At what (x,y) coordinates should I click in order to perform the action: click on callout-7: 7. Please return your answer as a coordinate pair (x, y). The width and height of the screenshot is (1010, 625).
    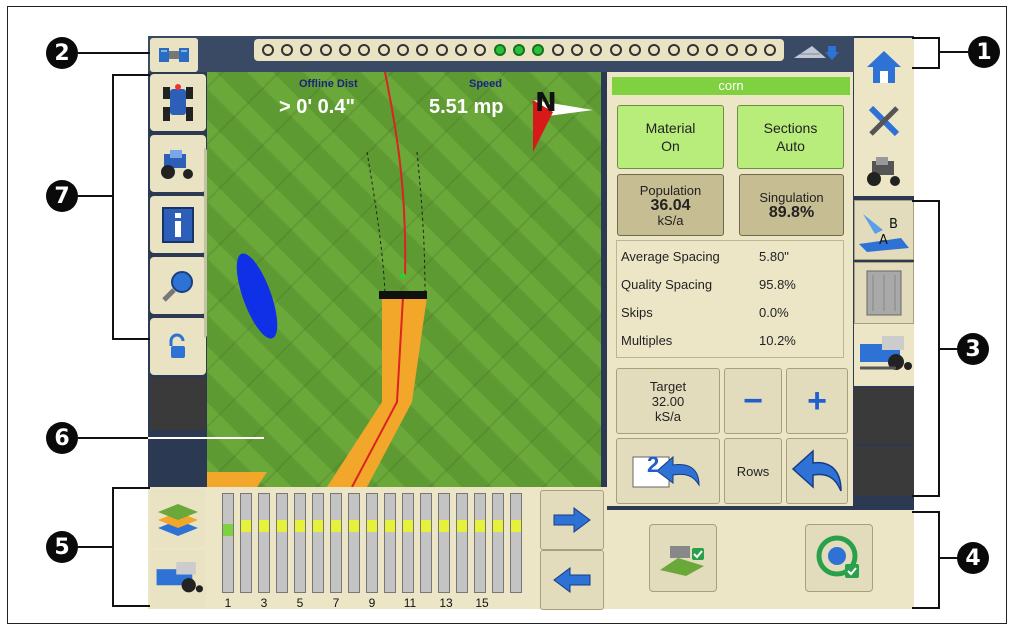
    Looking at the image, I should click on (62, 196).